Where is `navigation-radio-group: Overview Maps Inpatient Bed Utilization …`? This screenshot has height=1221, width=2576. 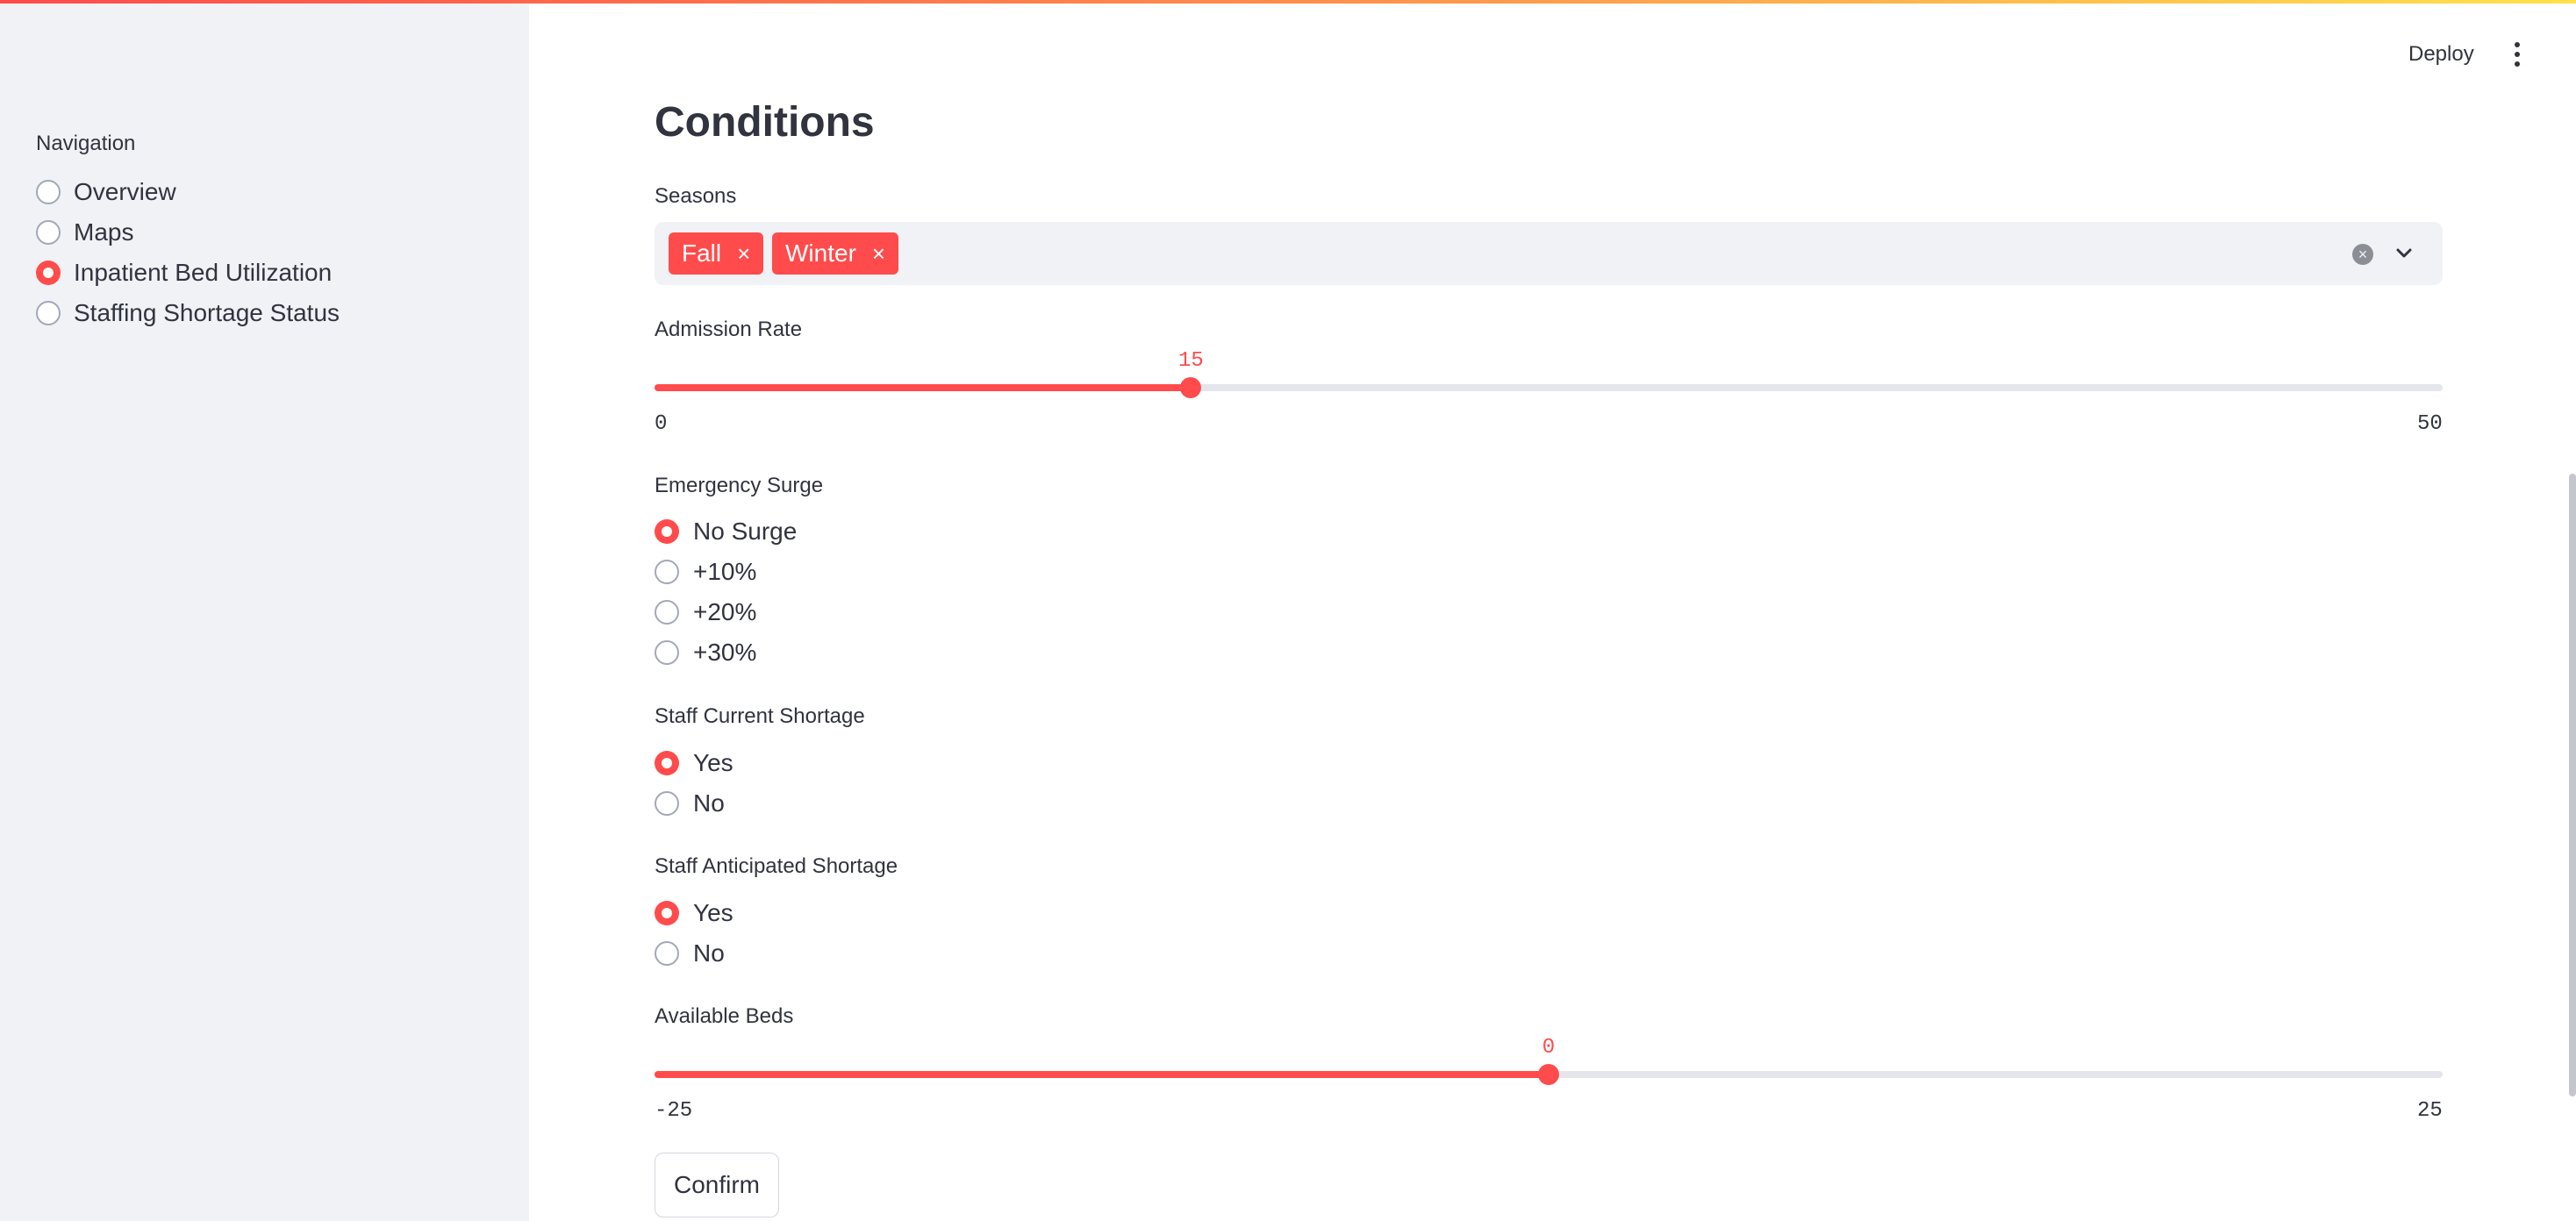 navigation-radio-group: Overview Maps Inpatient Bed Utilization … is located at coordinates (188, 253).